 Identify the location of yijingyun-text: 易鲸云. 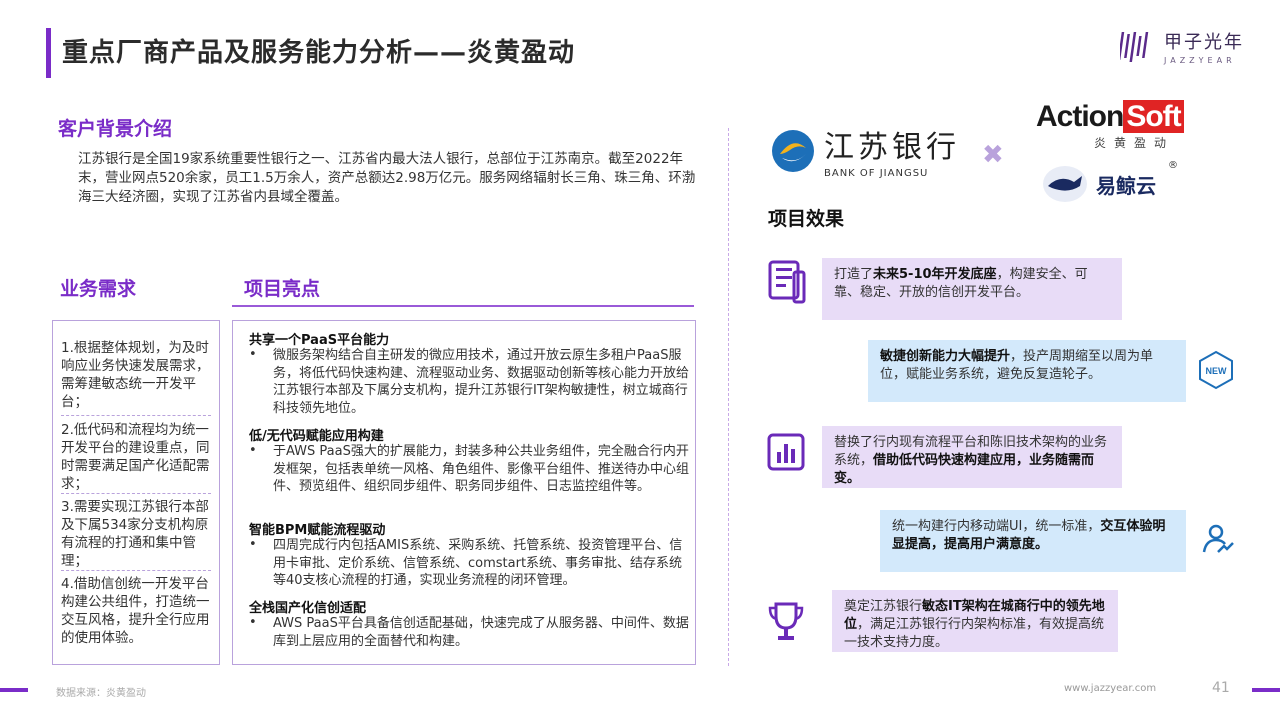
(1126, 185).